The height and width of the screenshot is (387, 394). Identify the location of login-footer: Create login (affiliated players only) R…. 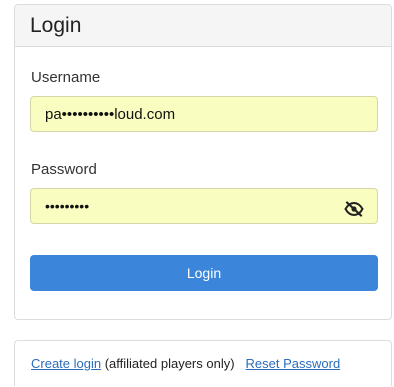
(203, 363).